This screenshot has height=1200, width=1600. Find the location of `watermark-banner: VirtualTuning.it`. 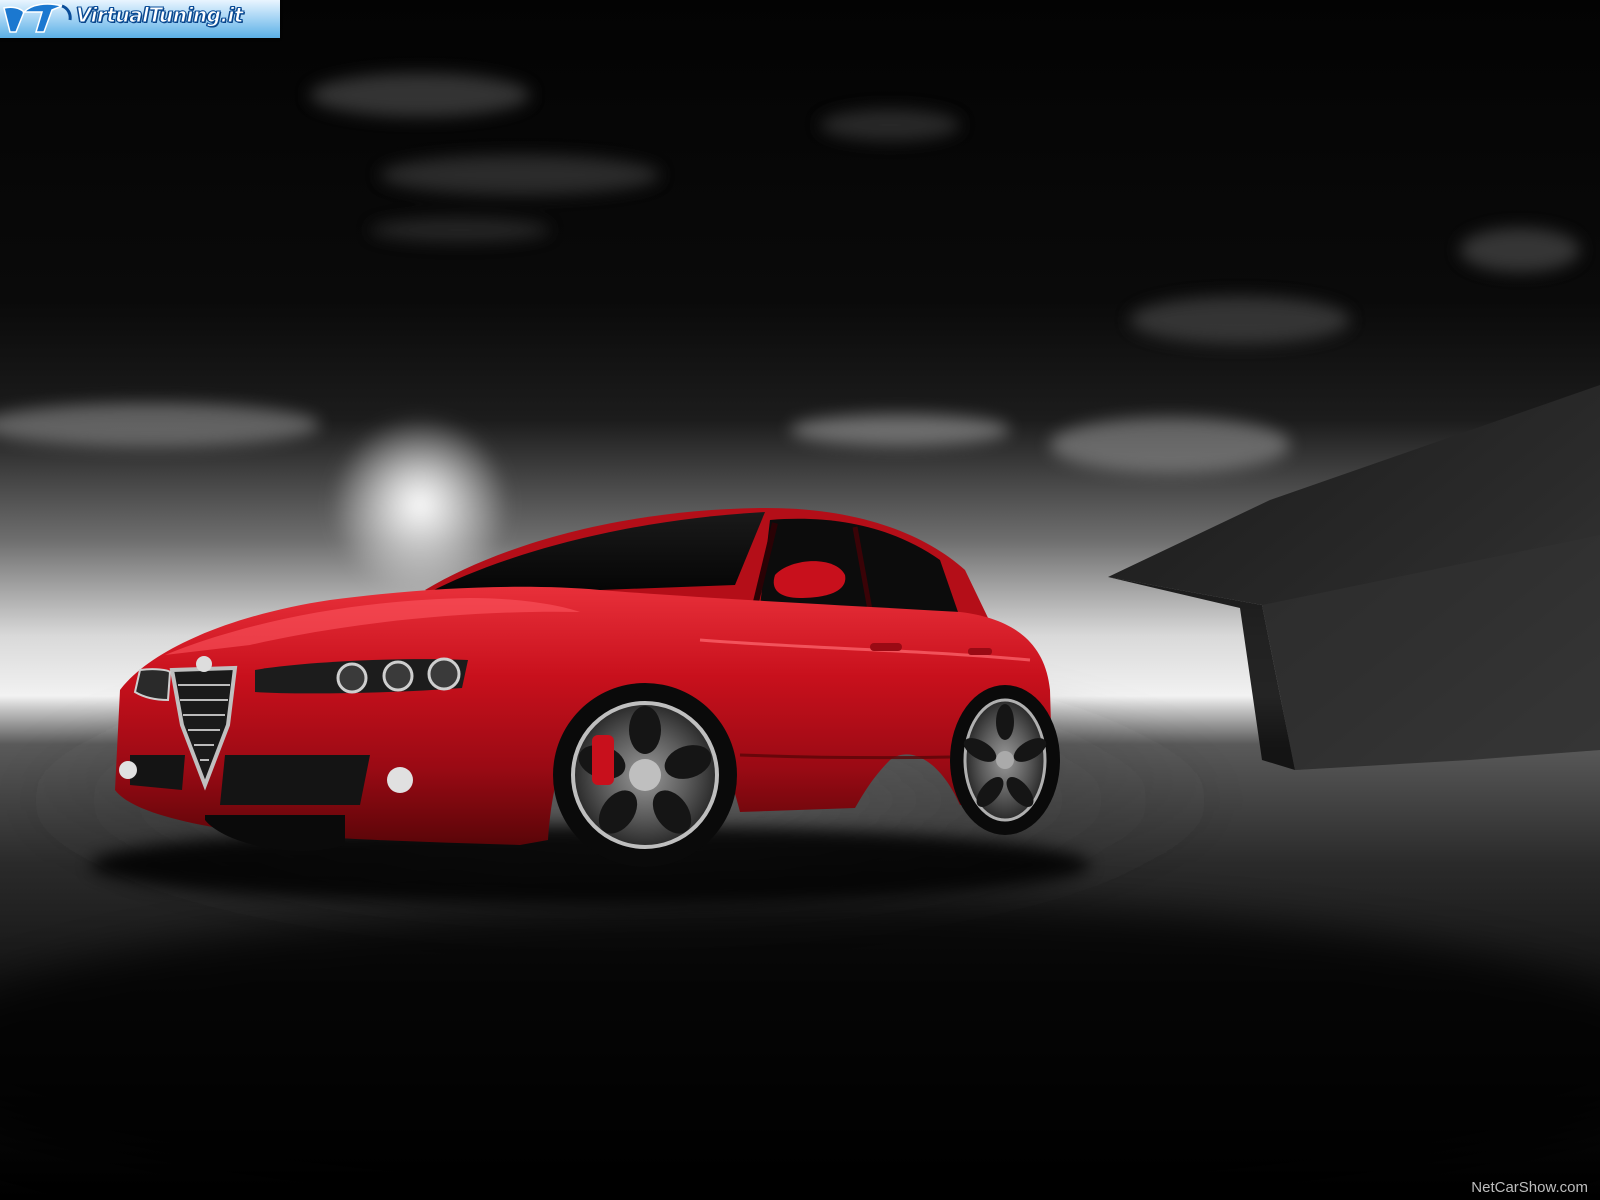

watermark-banner: VirtualTuning.it is located at coordinates (140, 19).